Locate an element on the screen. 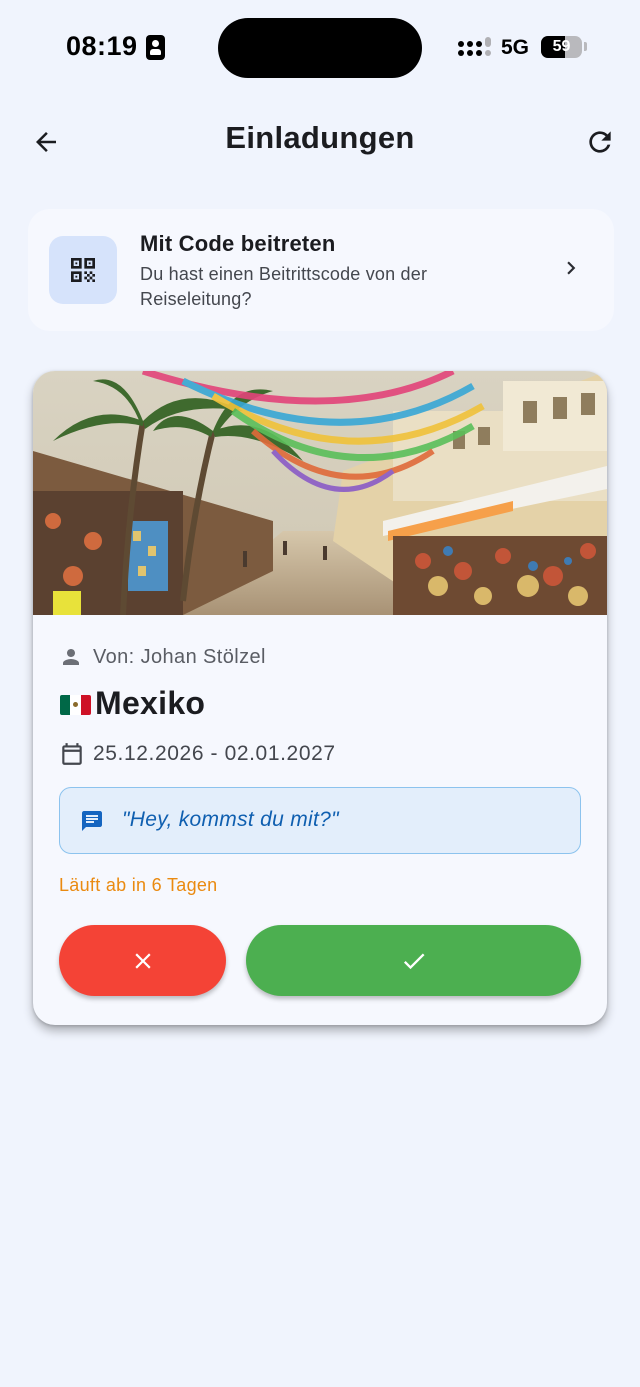 The width and height of the screenshot is (640, 1387). battery-percent: 59 is located at coordinates (561, 46).